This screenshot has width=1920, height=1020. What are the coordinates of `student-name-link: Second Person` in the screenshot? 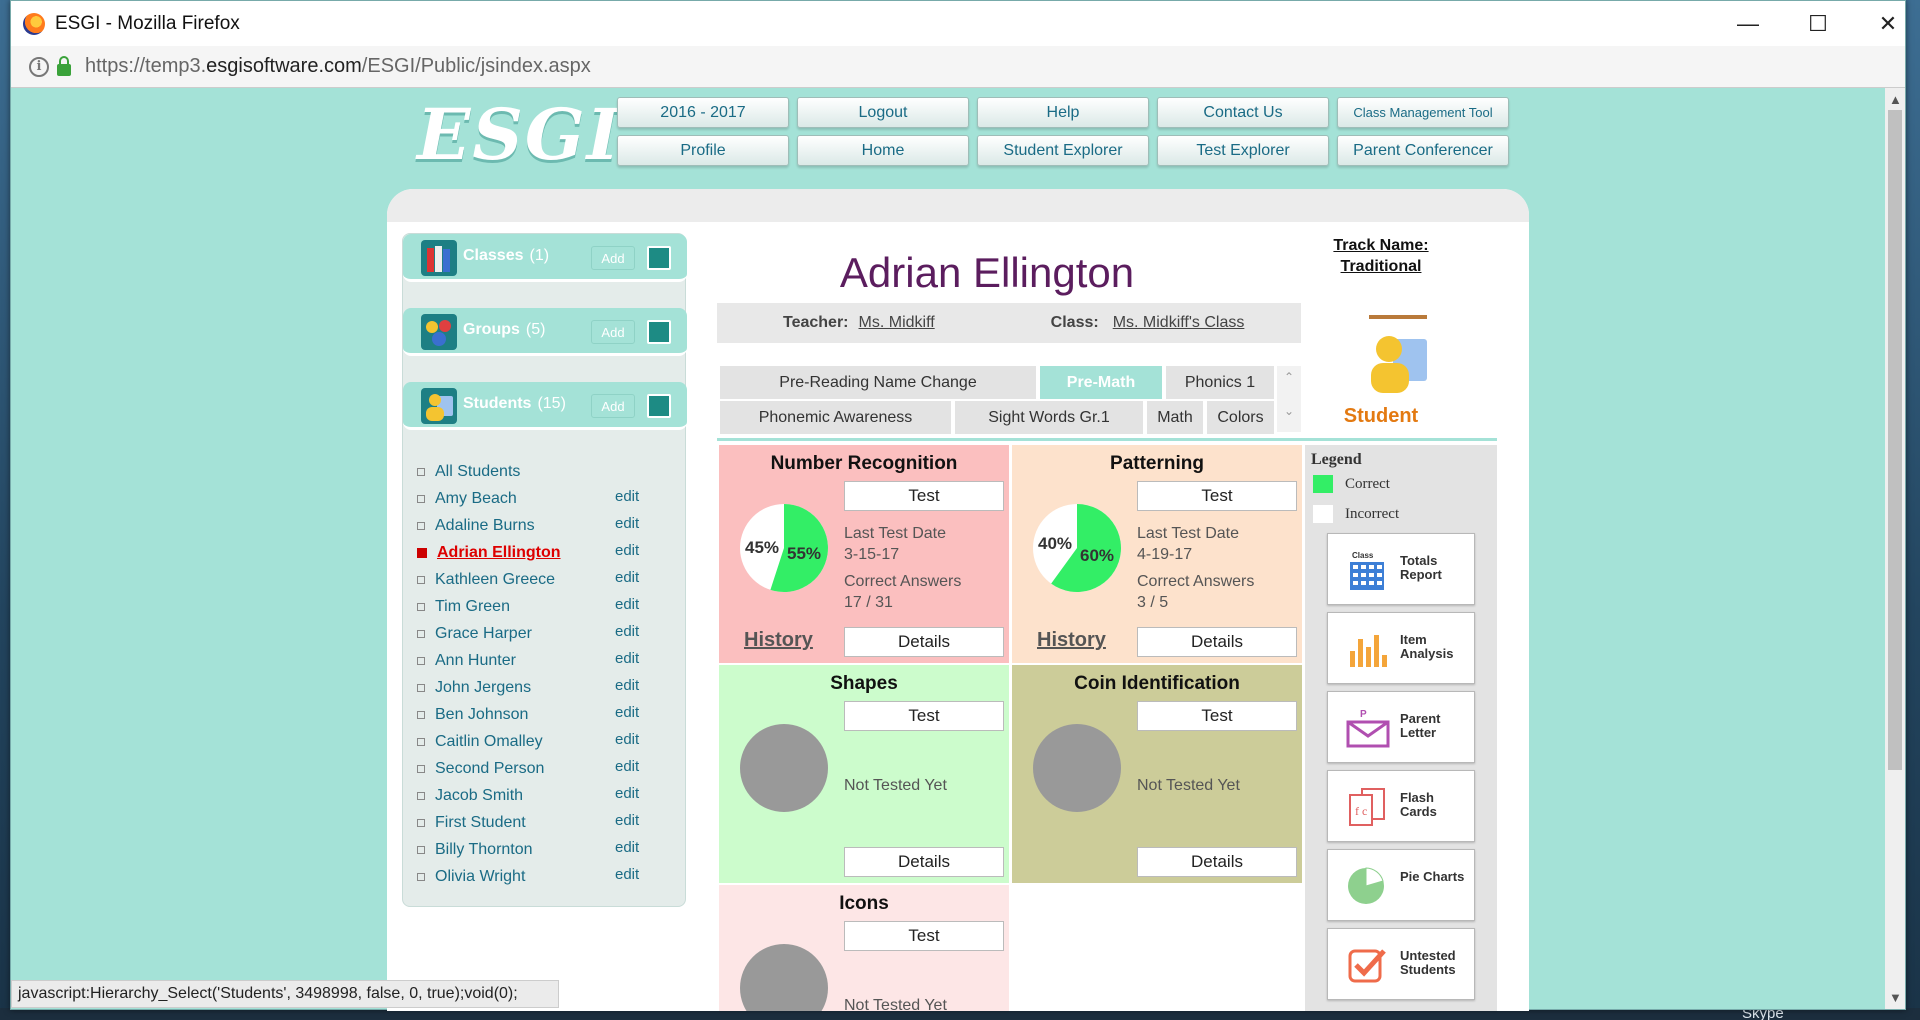 It's located at (489, 769).